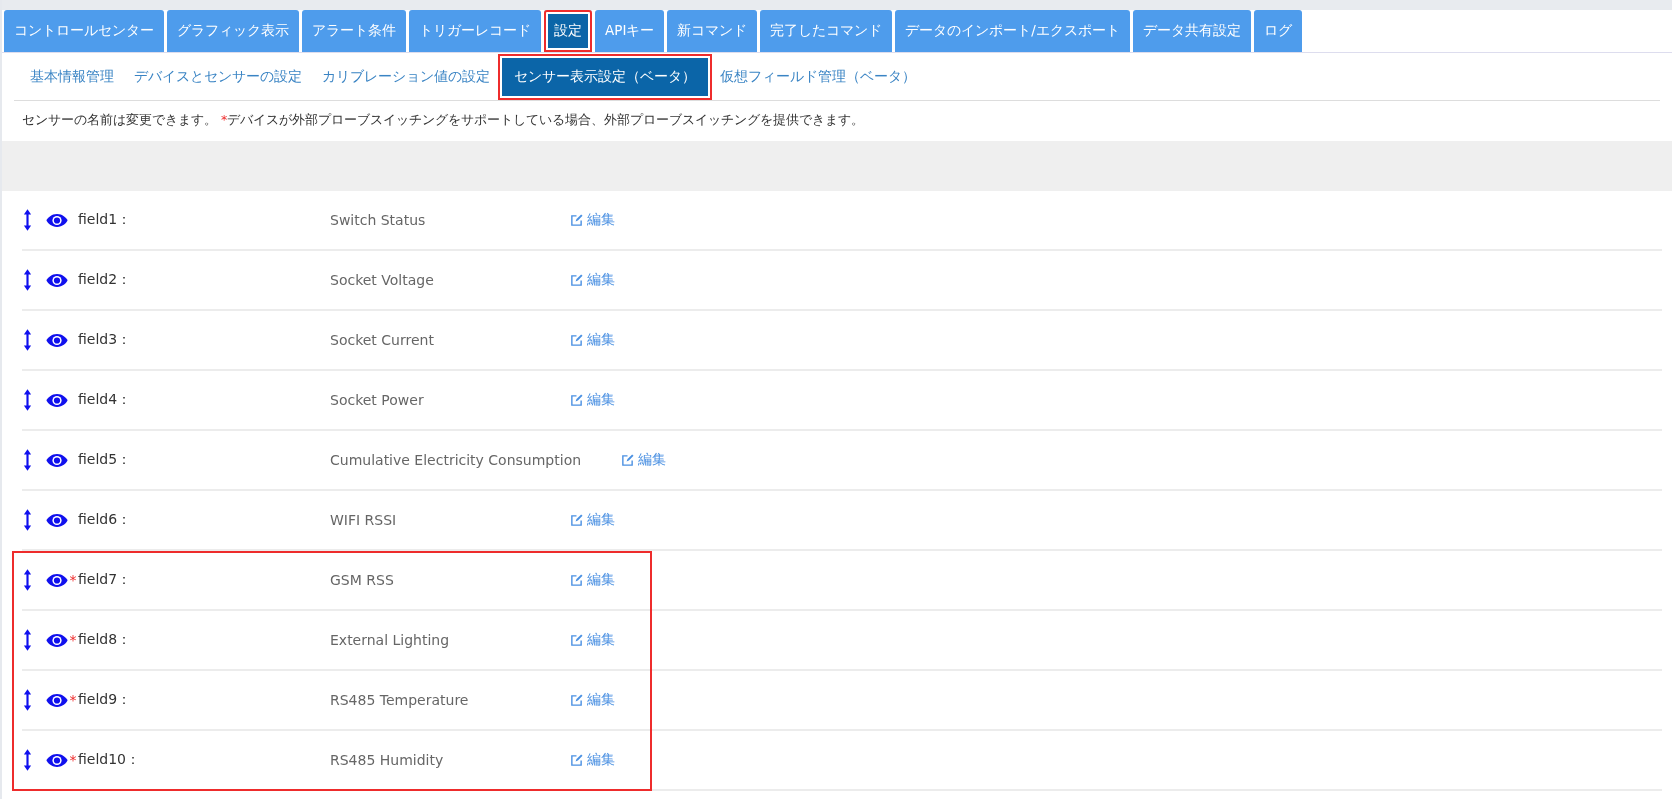 This screenshot has width=1672, height=799. Describe the element at coordinates (390, 640) in the screenshot. I see `sensor-name: External Lighting` at that location.